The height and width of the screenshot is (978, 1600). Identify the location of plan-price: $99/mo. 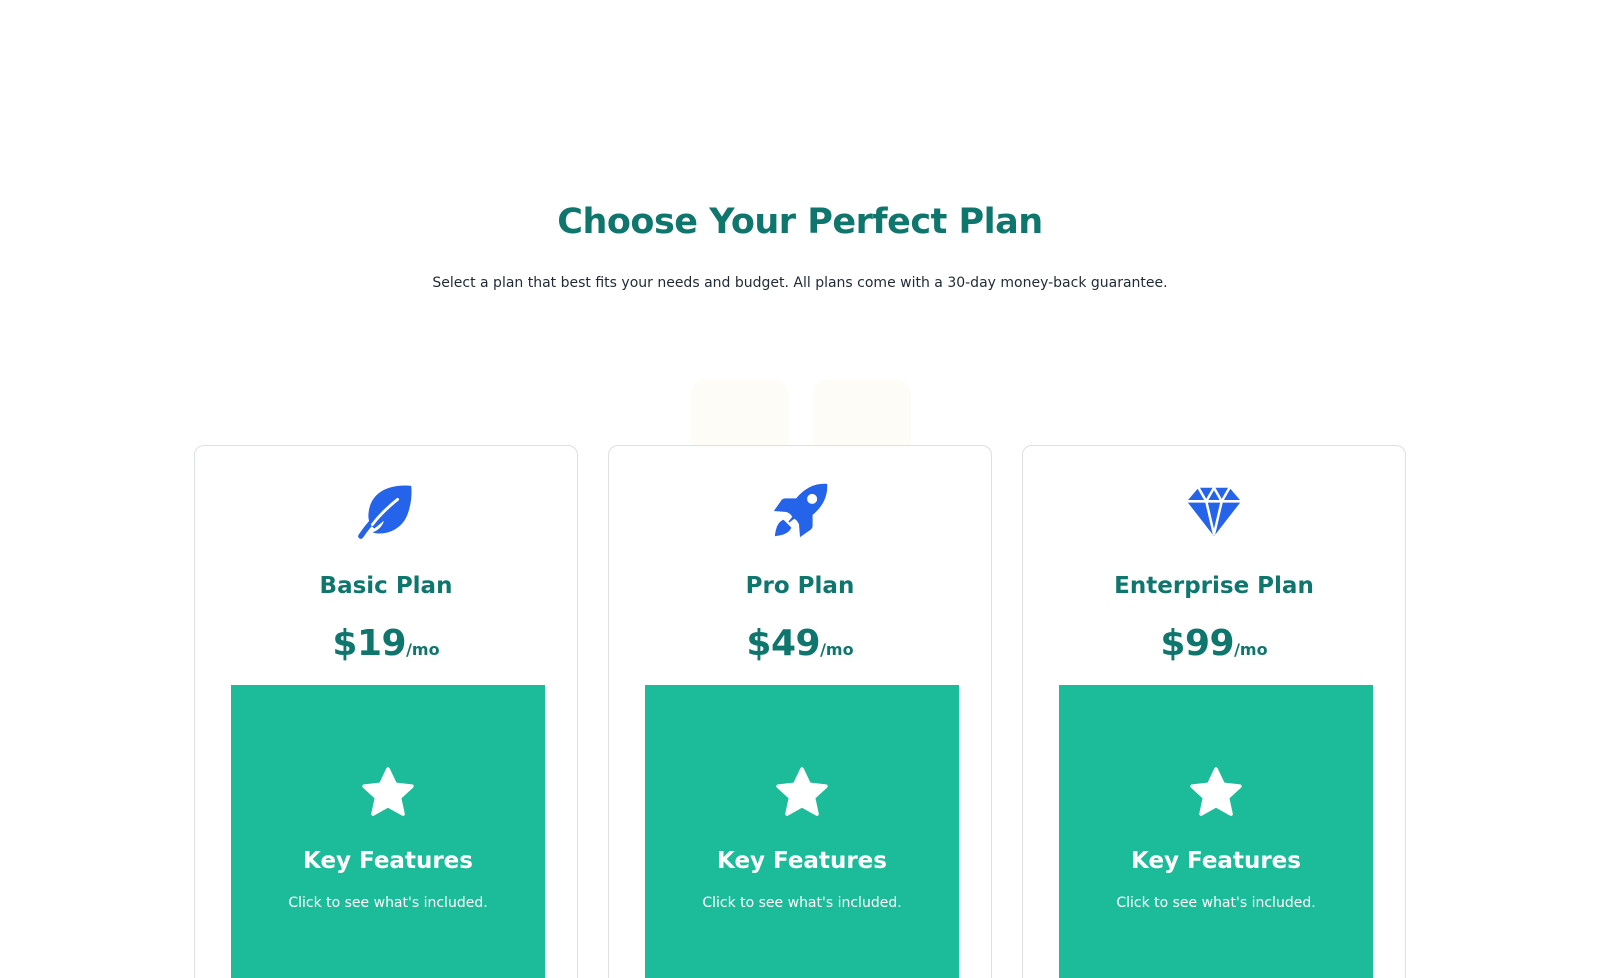
(1214, 647).